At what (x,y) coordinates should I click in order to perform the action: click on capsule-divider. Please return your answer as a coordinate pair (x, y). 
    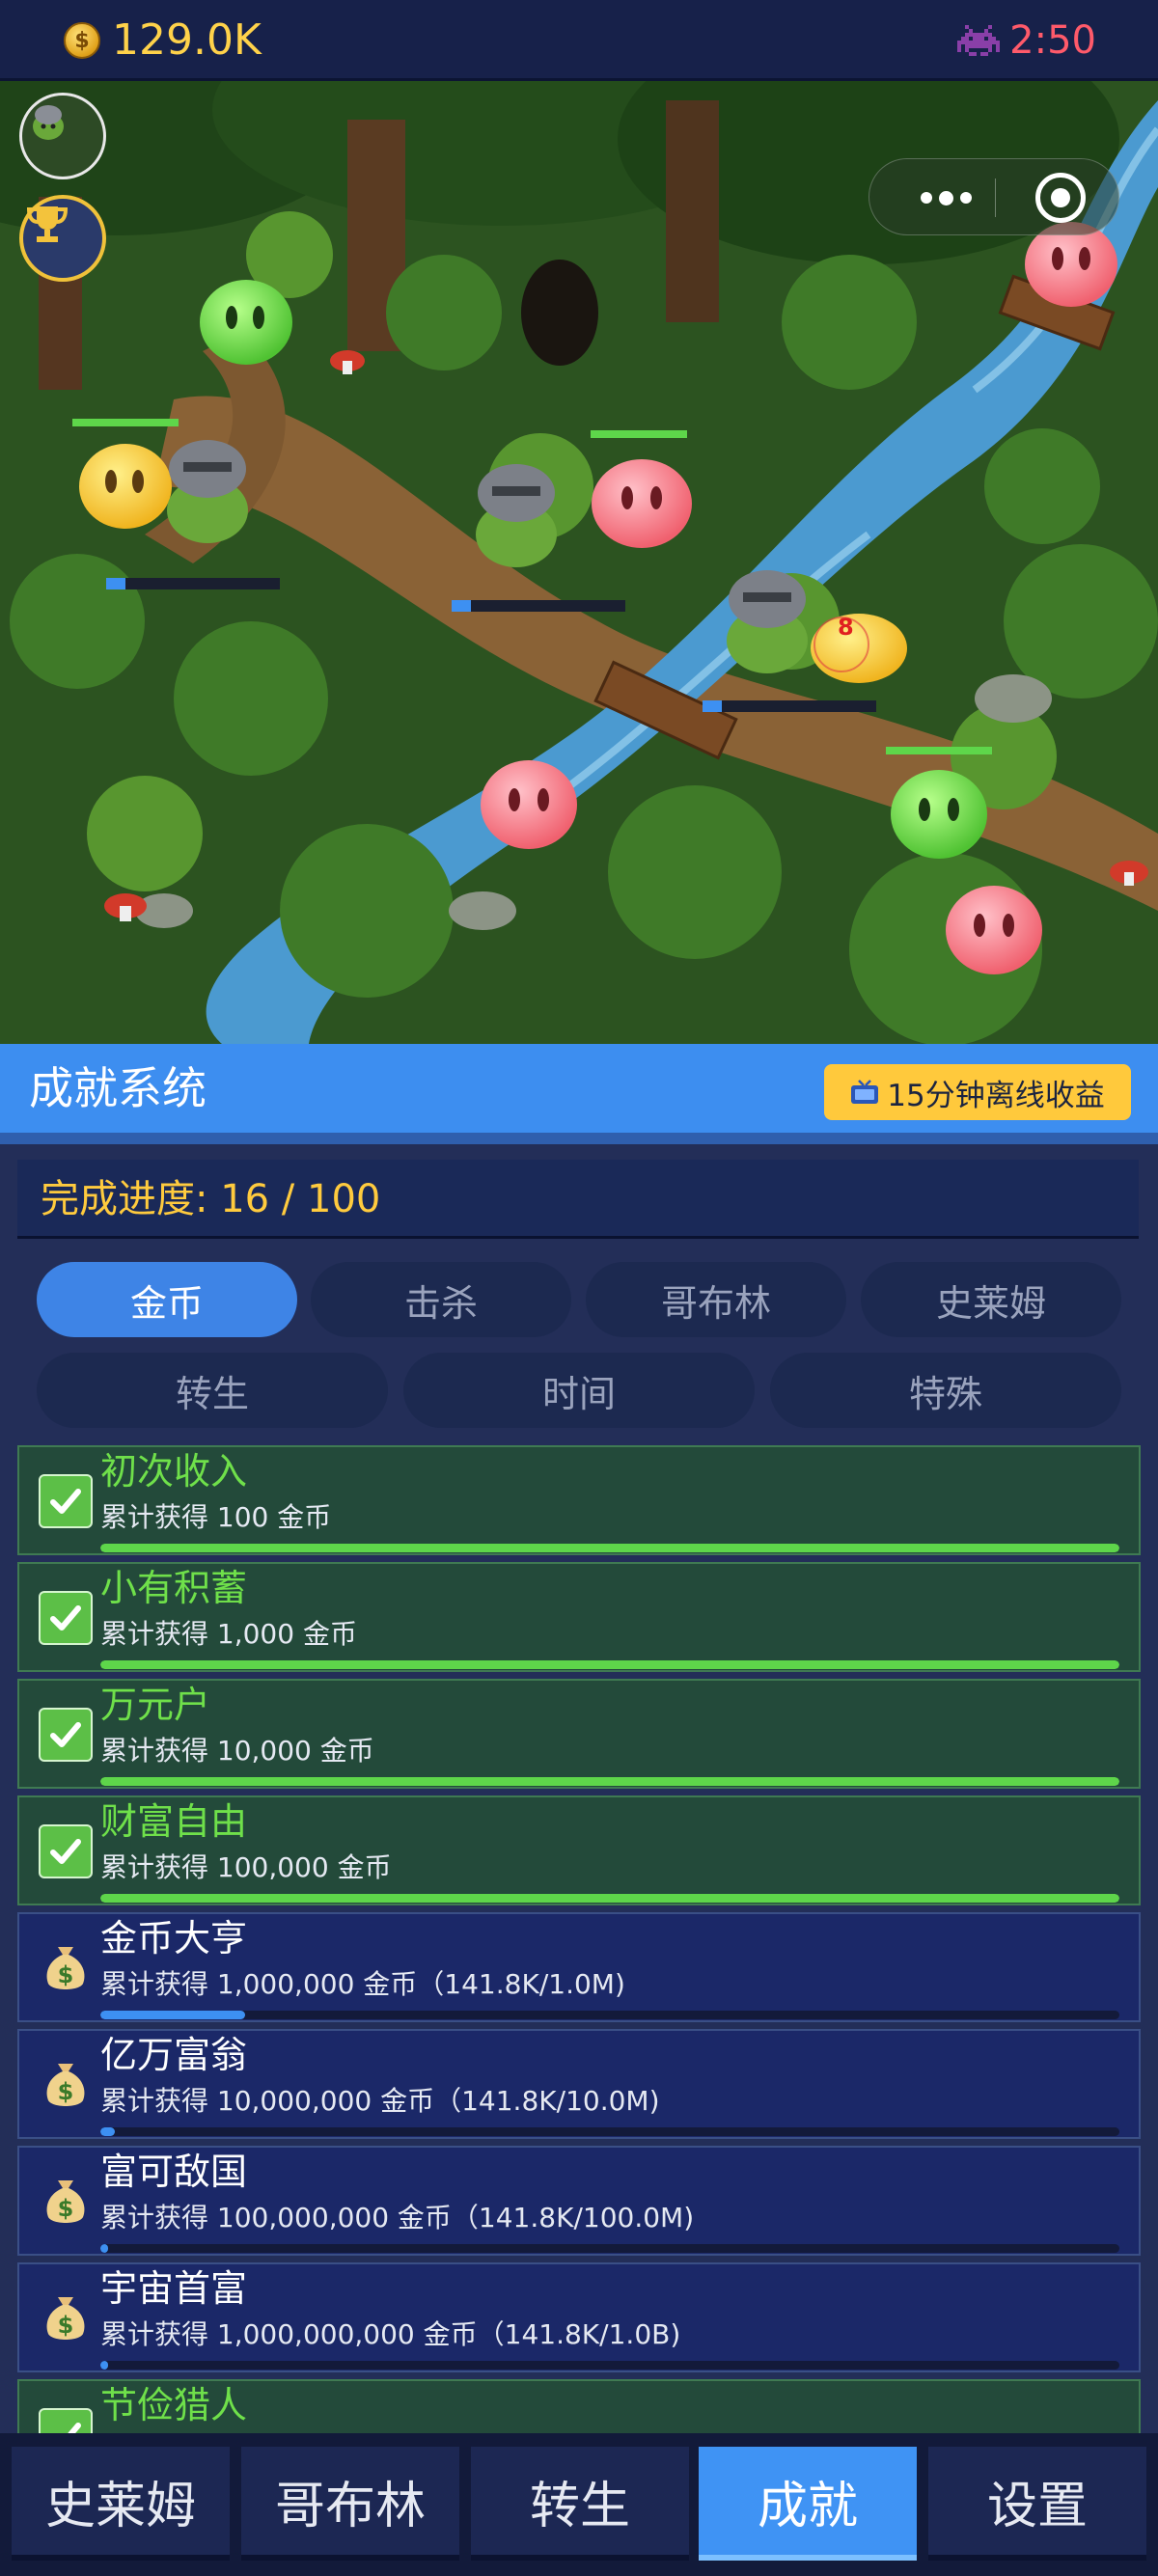
    Looking at the image, I should click on (995, 197).